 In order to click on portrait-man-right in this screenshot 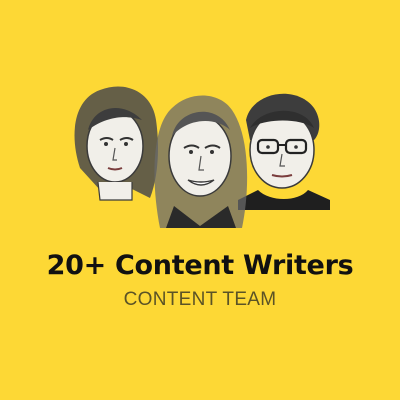, I will do `click(284, 151)`.